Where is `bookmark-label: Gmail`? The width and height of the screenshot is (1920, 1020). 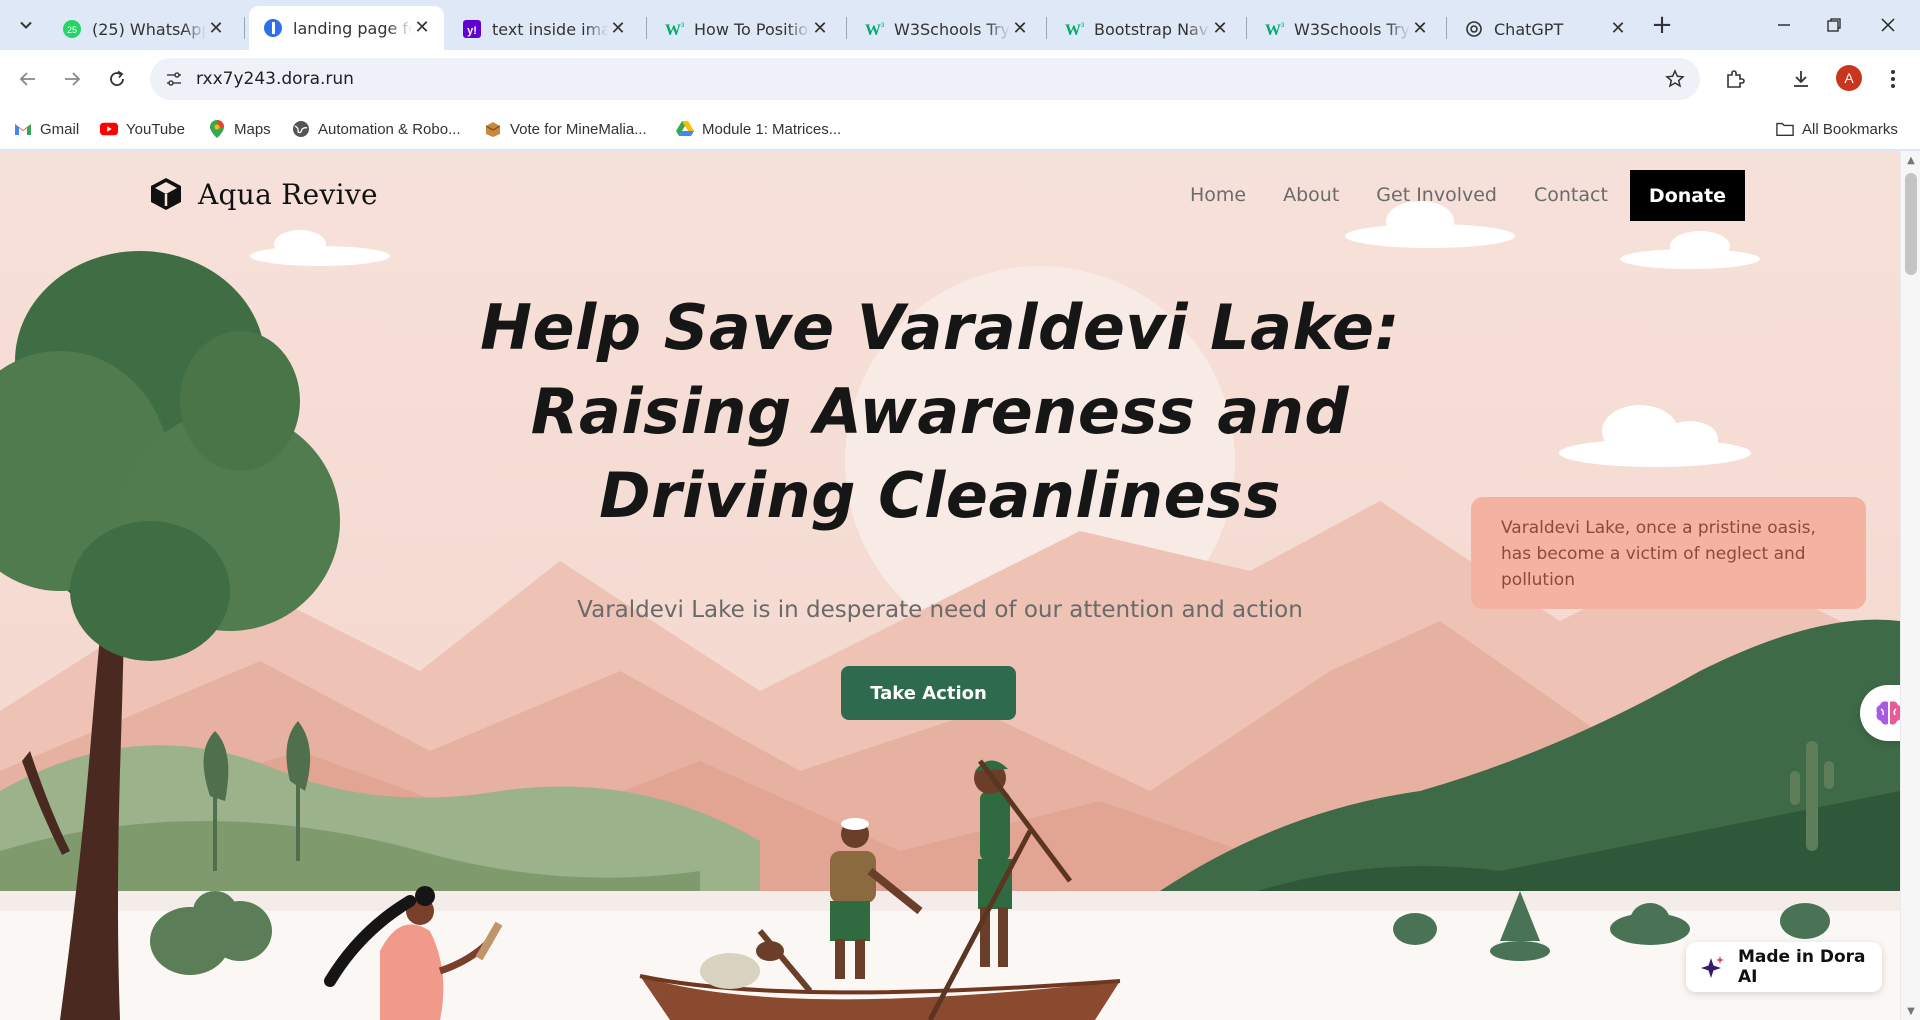
bookmark-label: Gmail is located at coordinates (60, 129).